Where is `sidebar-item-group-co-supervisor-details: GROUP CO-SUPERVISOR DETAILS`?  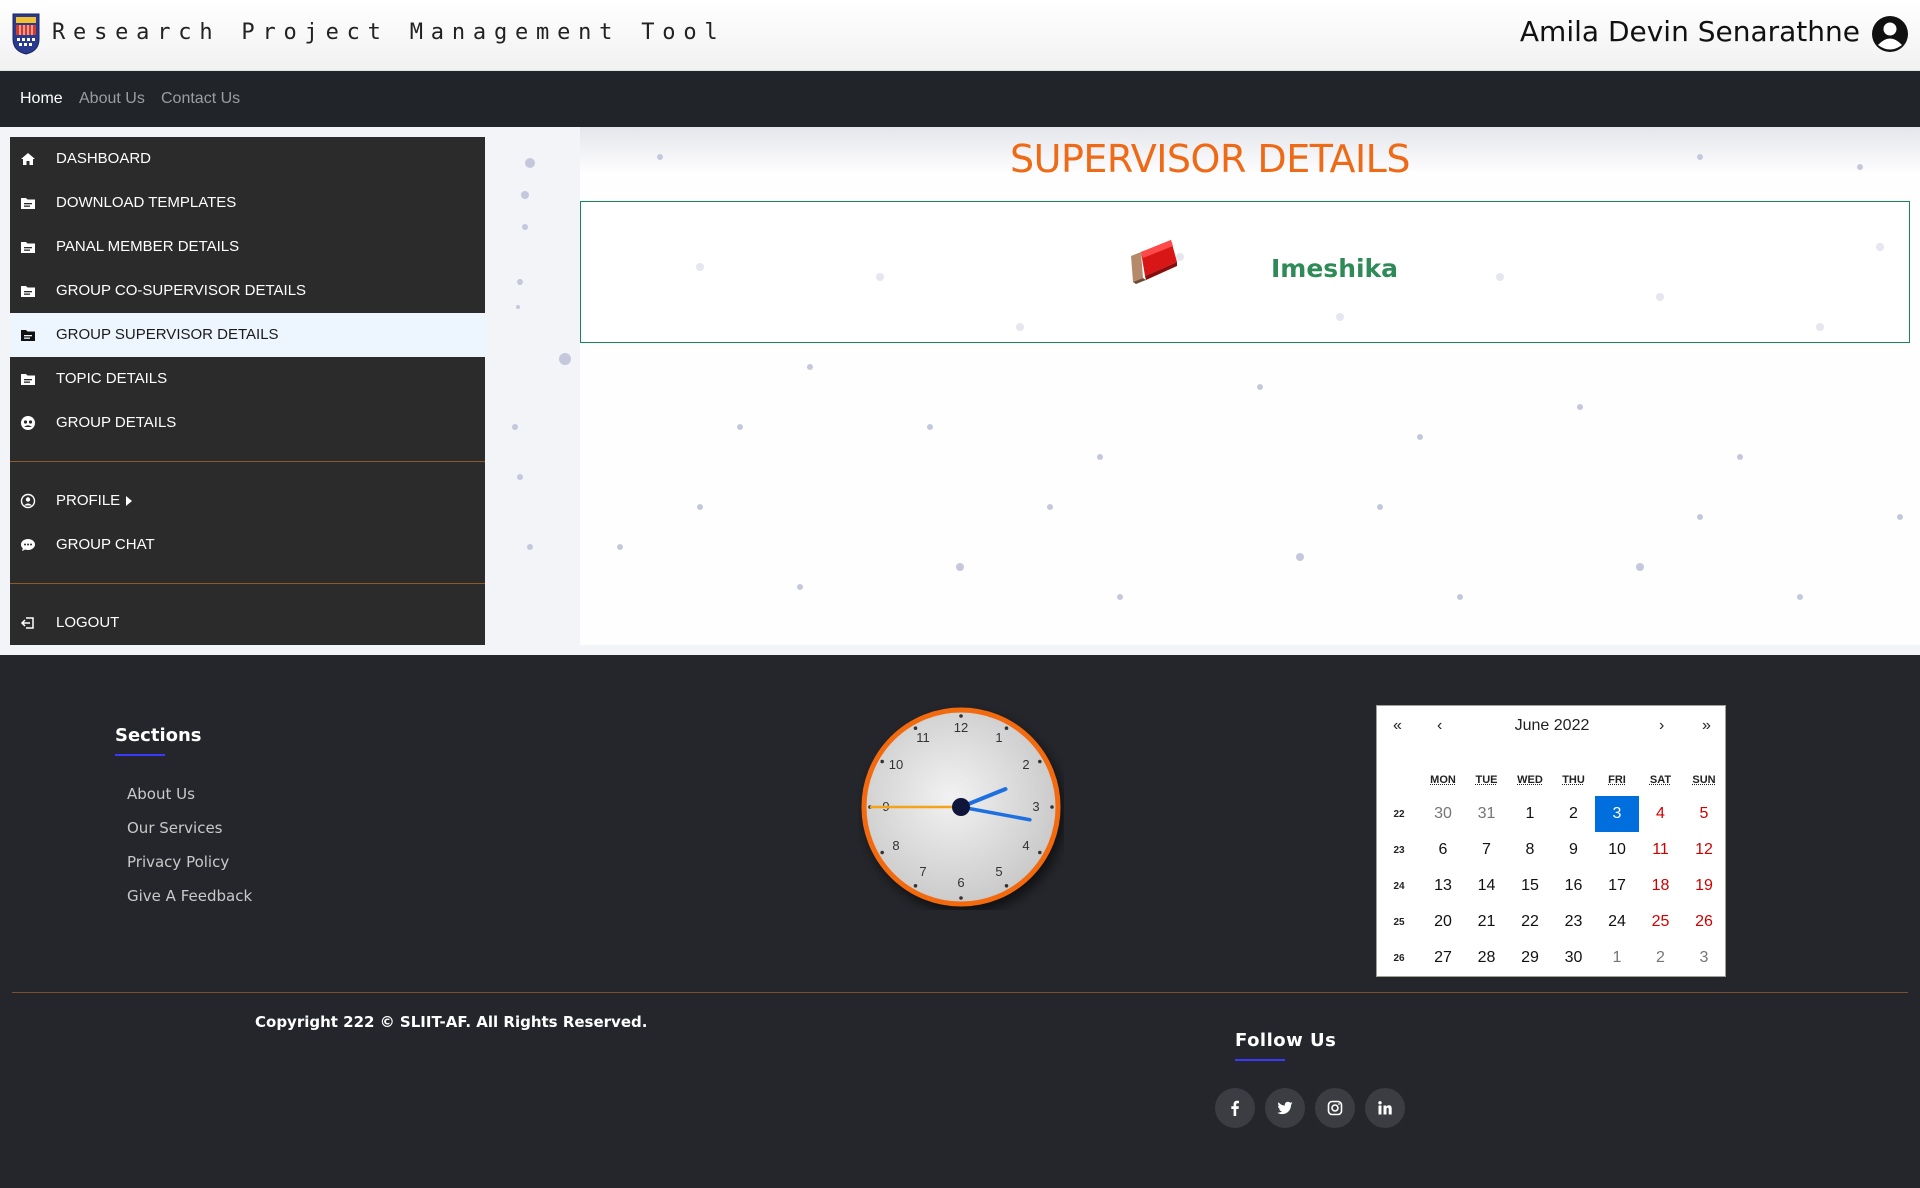
sidebar-item-group-co-supervisor-details: GROUP CO-SUPERVISOR DETAILS is located at coordinates (247, 291).